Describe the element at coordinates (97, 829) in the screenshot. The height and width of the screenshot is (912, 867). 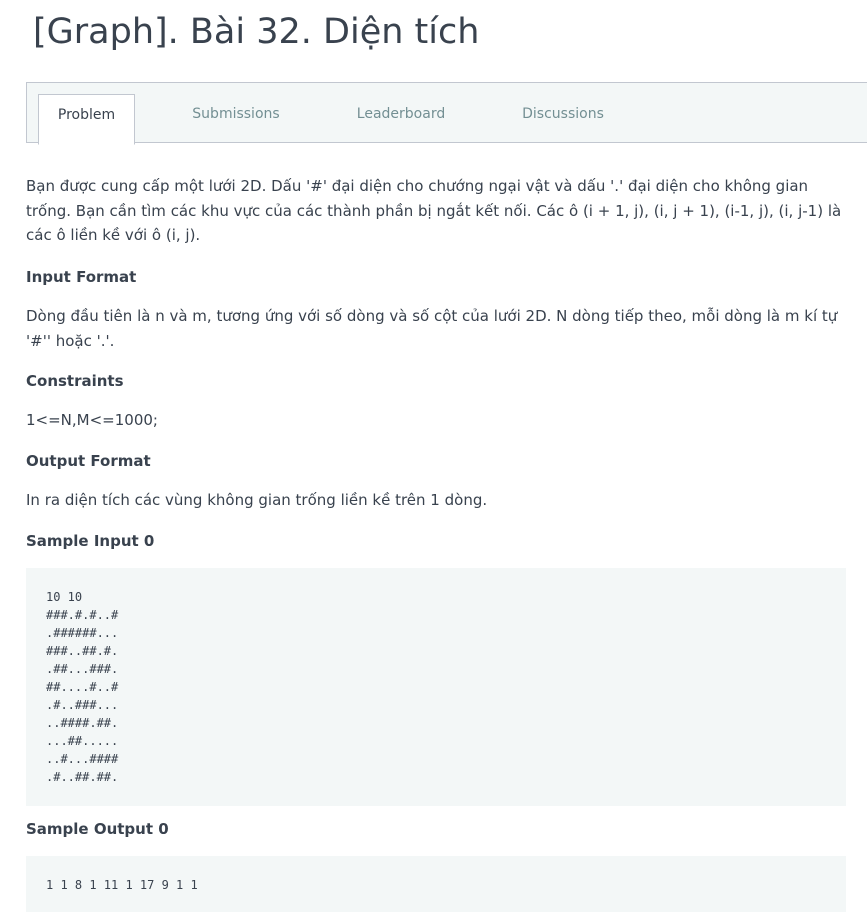
I see `sample-output-heading: Sample Output 0` at that location.